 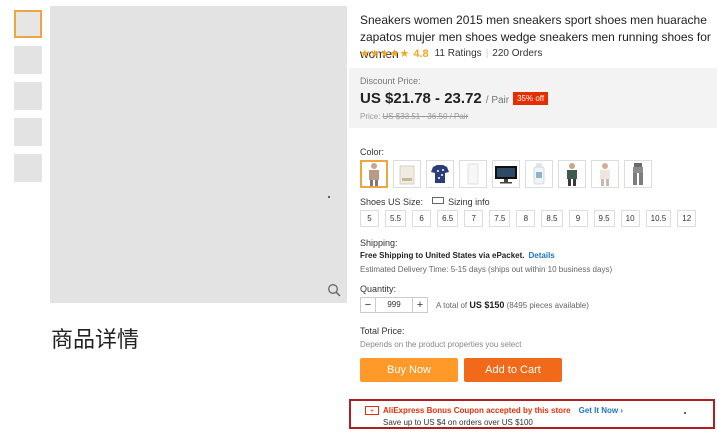 I want to click on man-shirt-icon, so click(x=374, y=174).